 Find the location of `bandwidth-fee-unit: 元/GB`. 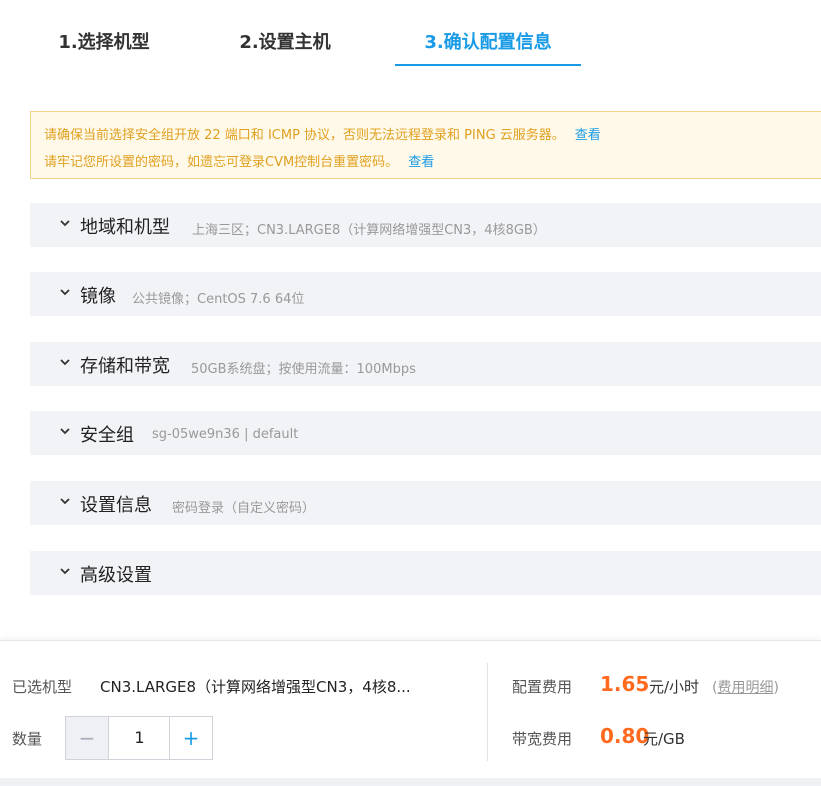

bandwidth-fee-unit: 元/GB is located at coordinates (664, 739).